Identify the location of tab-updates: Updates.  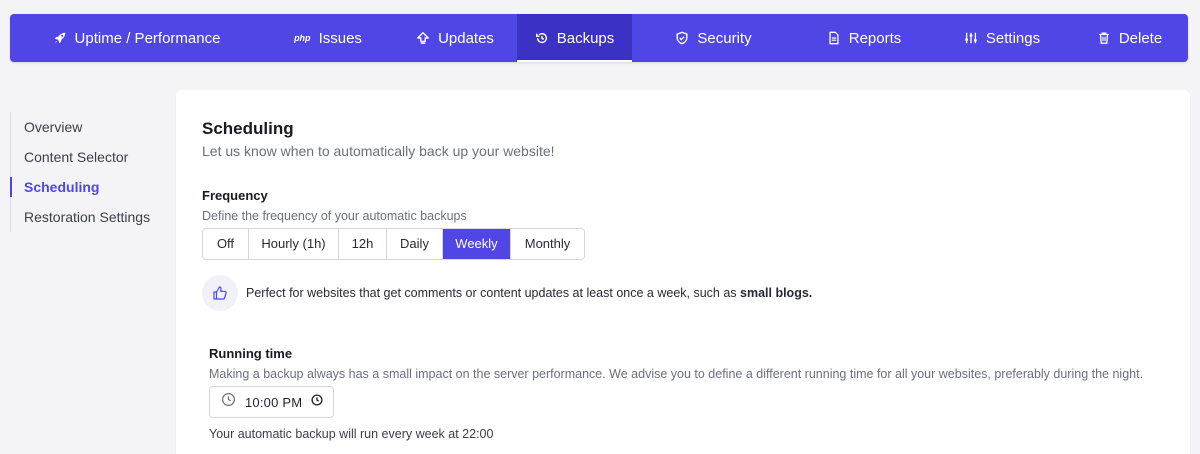
(455, 38).